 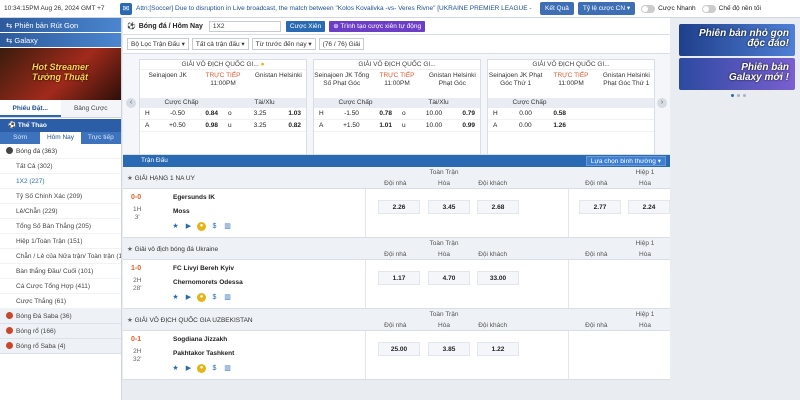 I want to click on sidebar-item: Tất Cả (302), so click(x=60, y=166).